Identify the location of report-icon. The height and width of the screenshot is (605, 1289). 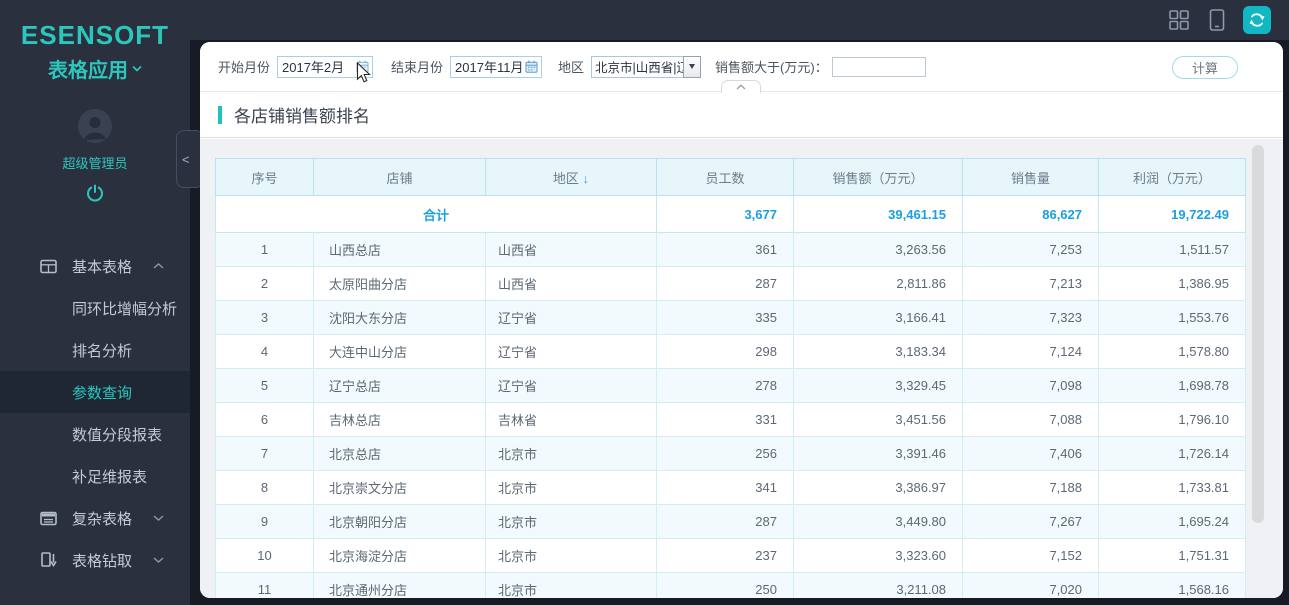
(48, 518).